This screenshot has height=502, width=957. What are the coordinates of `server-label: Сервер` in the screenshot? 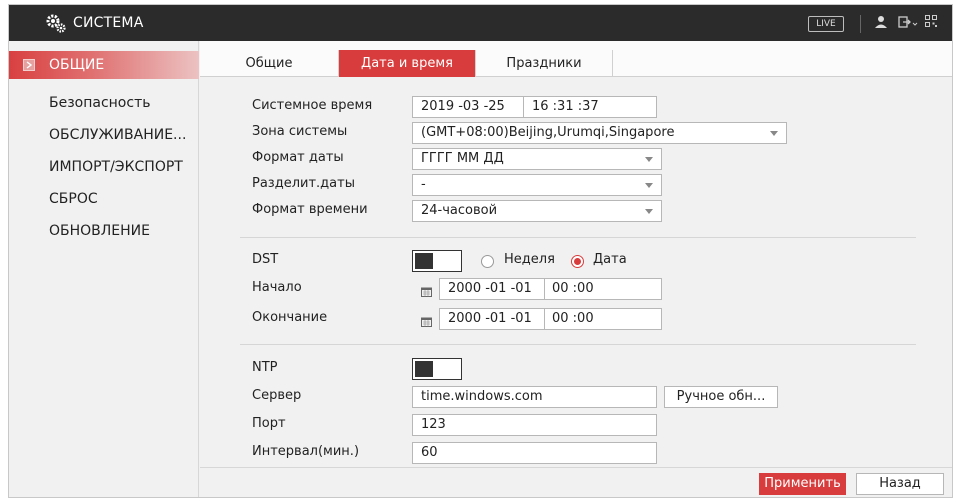 It's located at (277, 395).